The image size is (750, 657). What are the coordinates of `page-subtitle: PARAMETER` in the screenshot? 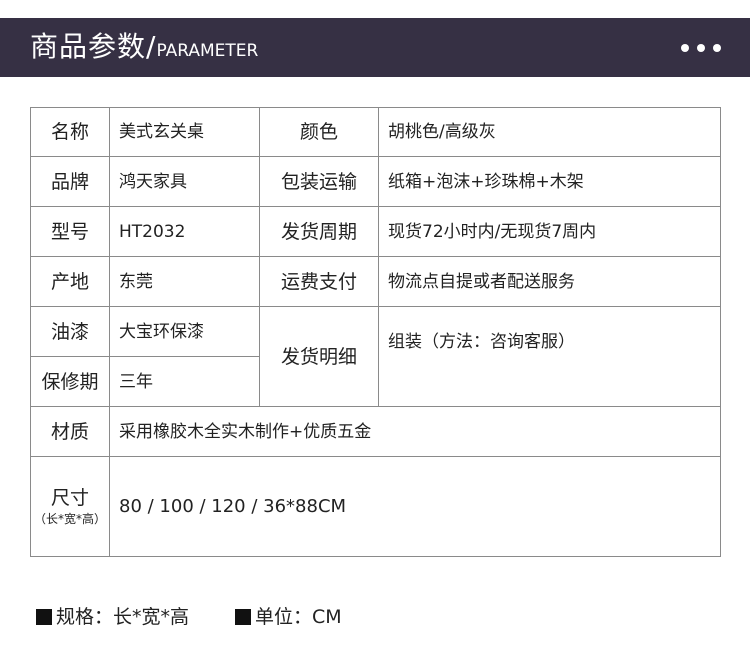 It's located at (207, 51).